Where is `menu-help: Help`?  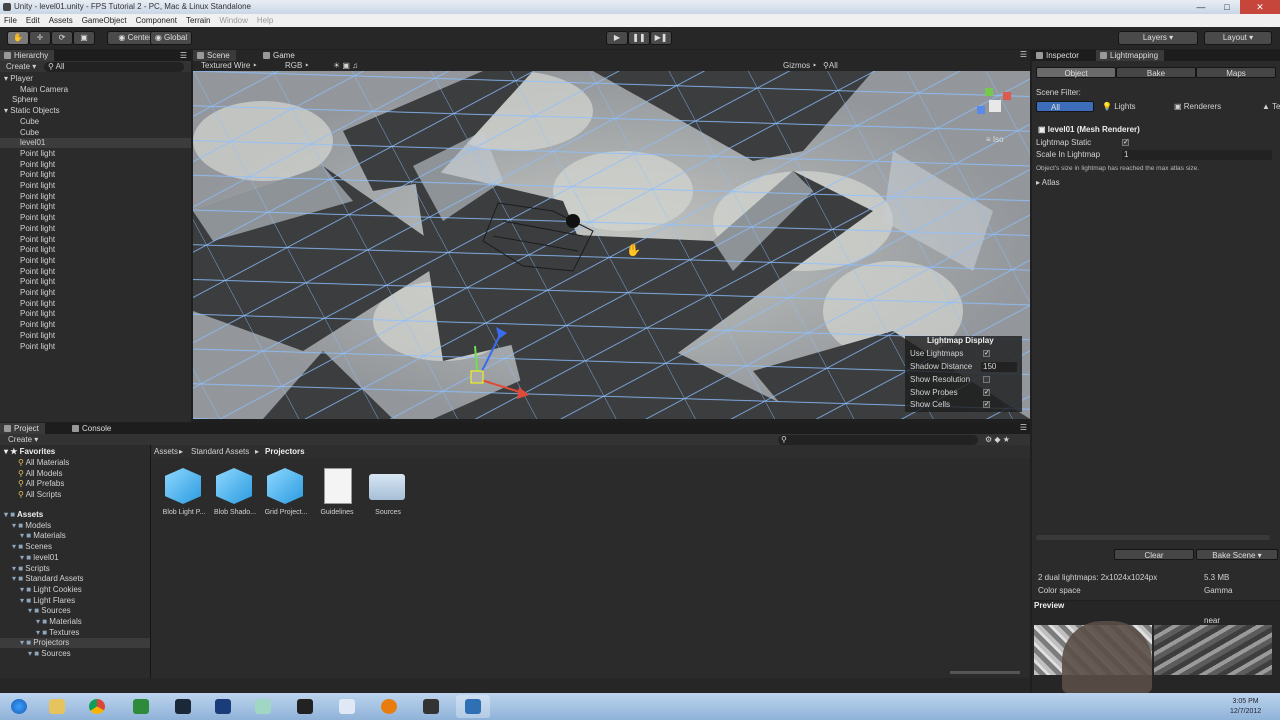
menu-help: Help is located at coordinates (265, 20).